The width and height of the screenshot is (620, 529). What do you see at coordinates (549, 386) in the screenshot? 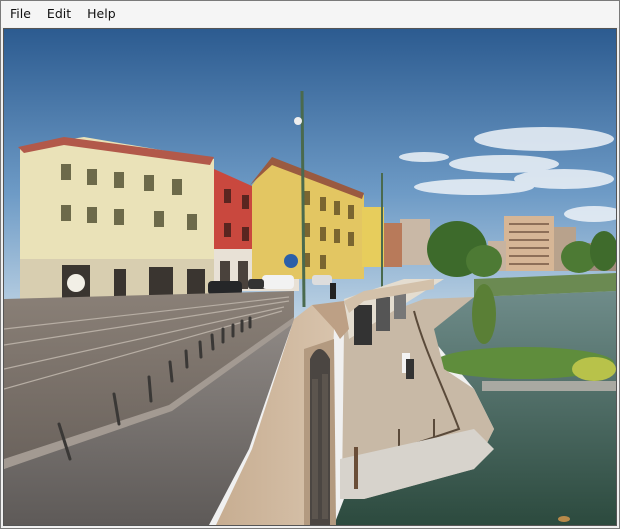
I see `bank-wall` at bounding box center [549, 386].